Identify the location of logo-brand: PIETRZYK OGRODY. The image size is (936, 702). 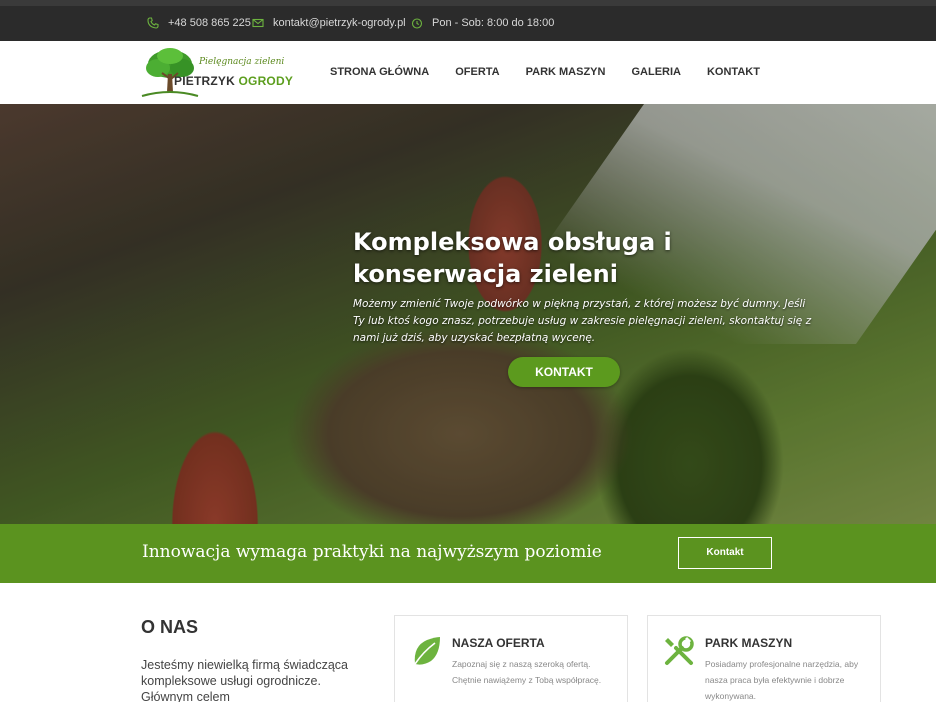
(233, 81).